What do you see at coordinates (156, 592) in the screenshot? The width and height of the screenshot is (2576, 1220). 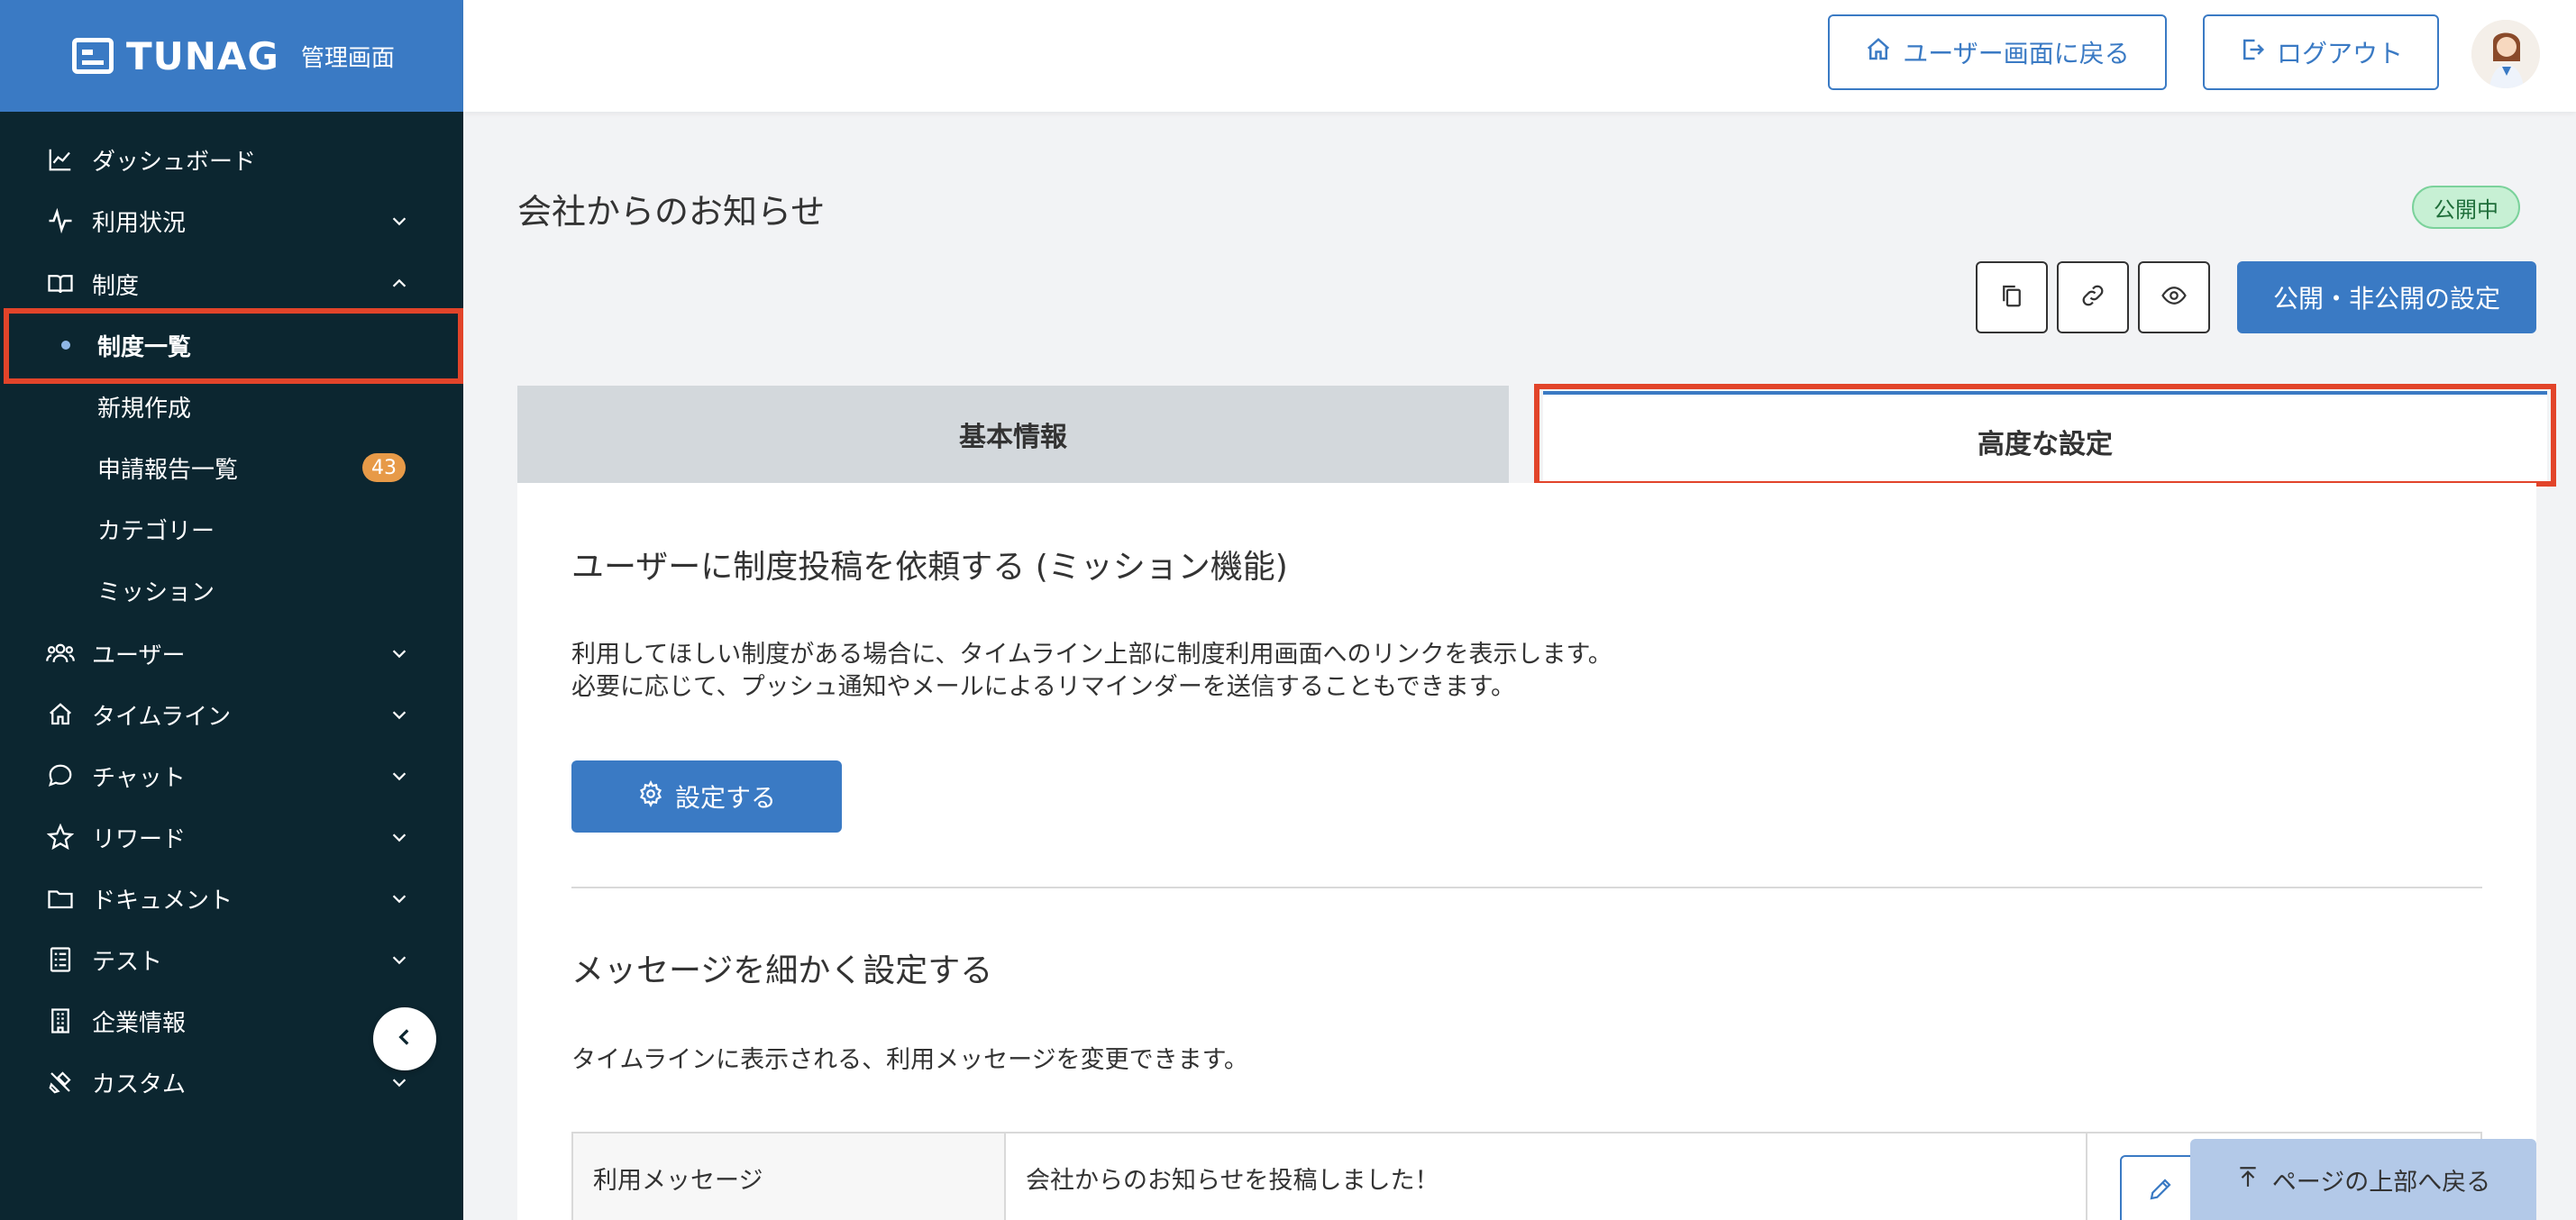 I see `sidebar-subitem-label: ミッション` at bounding box center [156, 592].